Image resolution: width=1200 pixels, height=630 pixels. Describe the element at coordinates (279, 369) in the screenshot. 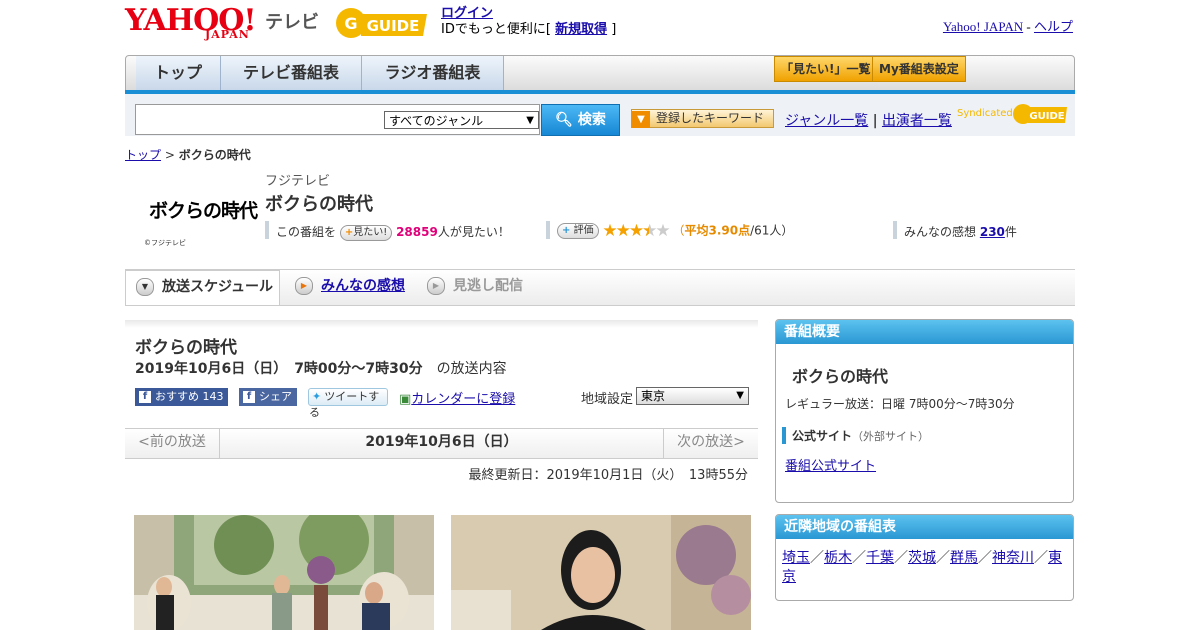

I see `broadcast-date-time: 2019年10月6日（日） 7時00分～7時30分` at that location.